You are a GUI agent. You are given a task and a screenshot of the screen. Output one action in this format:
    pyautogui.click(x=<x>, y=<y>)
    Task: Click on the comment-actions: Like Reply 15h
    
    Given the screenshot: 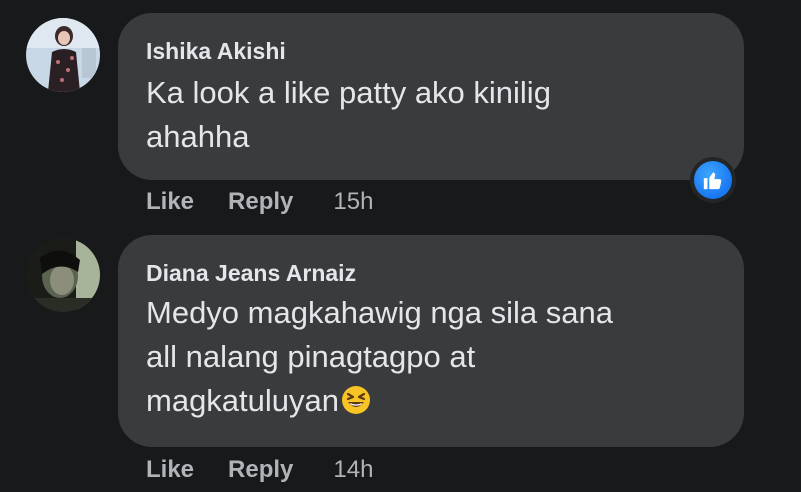 What is the action you would take?
    pyautogui.click(x=259, y=202)
    